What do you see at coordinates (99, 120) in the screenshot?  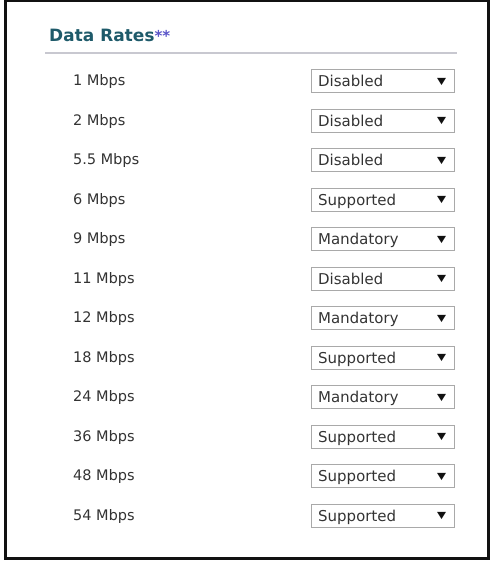 I see `rate-label: 2 Mbps` at bounding box center [99, 120].